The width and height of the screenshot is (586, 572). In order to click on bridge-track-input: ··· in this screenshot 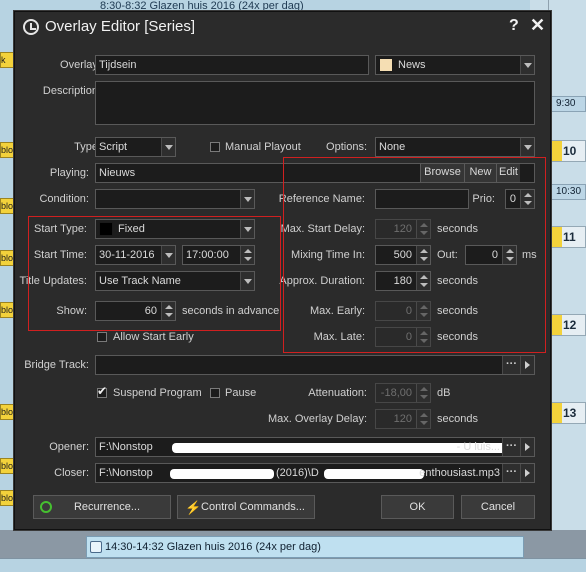, I will do `click(315, 365)`.